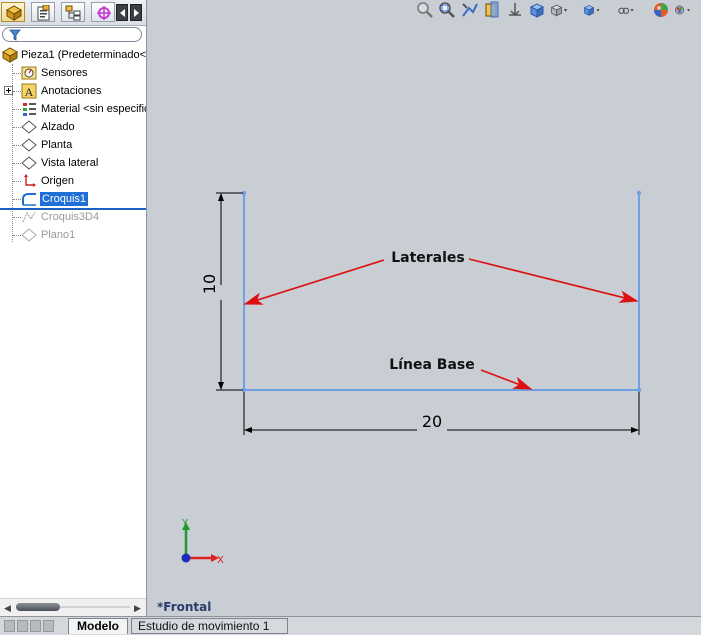 The width and height of the screenshot is (701, 635). I want to click on tab-featuremanager, so click(13, 12).